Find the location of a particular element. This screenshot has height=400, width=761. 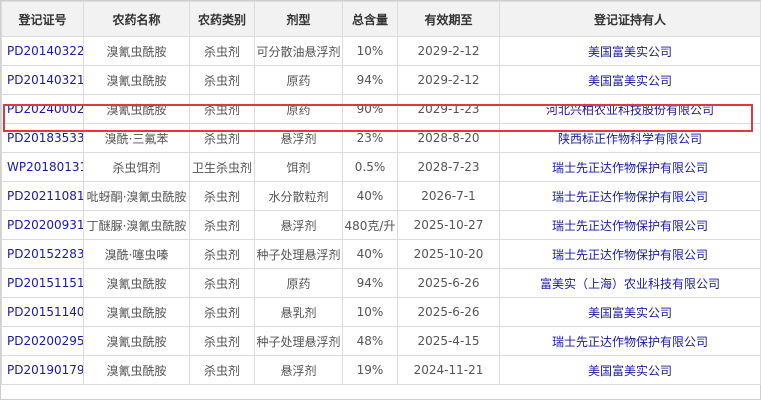

cell-expiry-date: 2025-4-15 is located at coordinates (448, 341).